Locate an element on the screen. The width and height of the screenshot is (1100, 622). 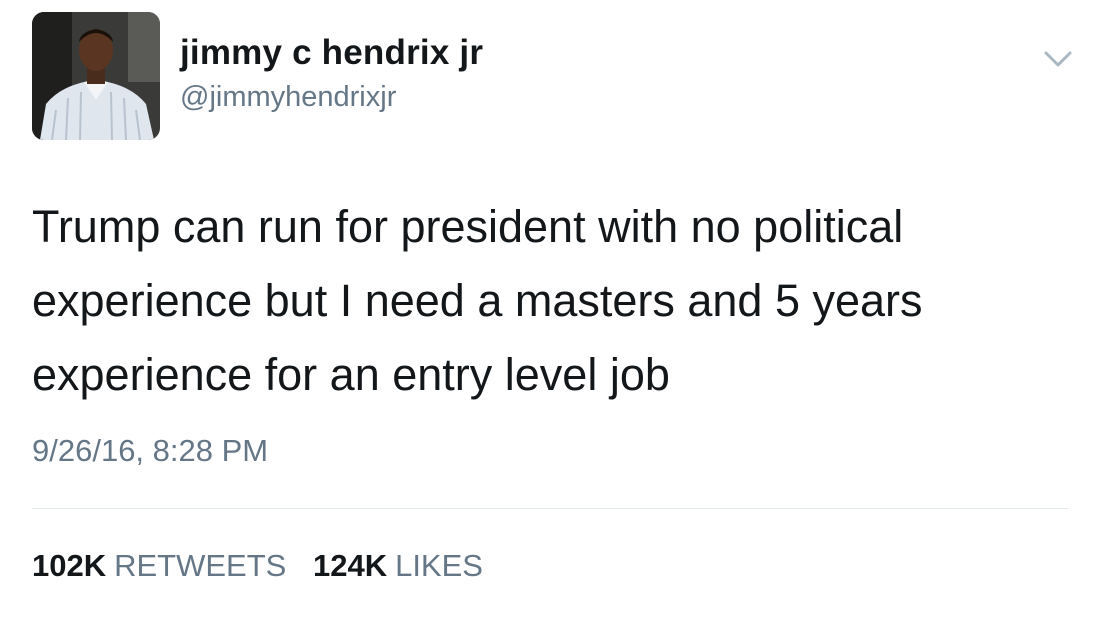
avatar is located at coordinates (96, 76).